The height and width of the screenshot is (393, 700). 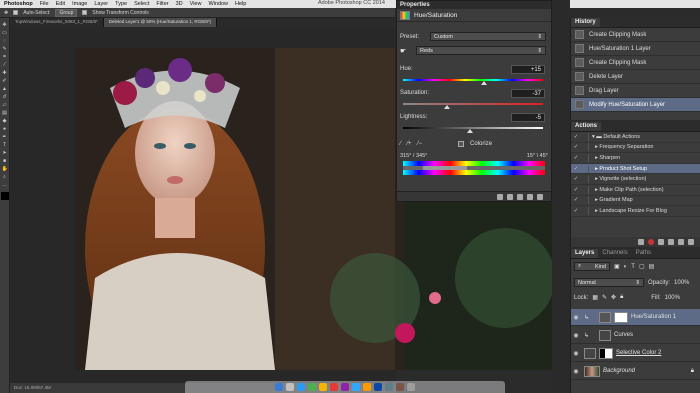 What do you see at coordinates (5, 81) in the screenshot?
I see `brush-icon: ✐` at bounding box center [5, 81].